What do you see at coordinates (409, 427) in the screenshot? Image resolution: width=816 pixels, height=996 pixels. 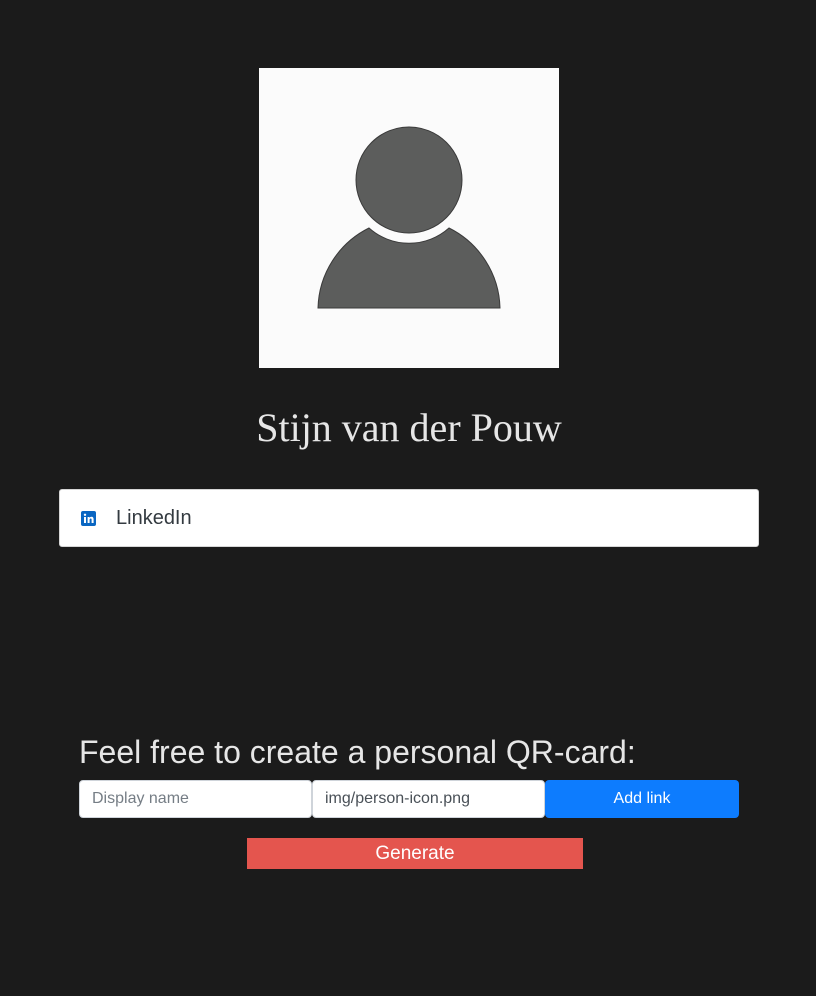 I see `profile-name: Stijn van der Pouw` at bounding box center [409, 427].